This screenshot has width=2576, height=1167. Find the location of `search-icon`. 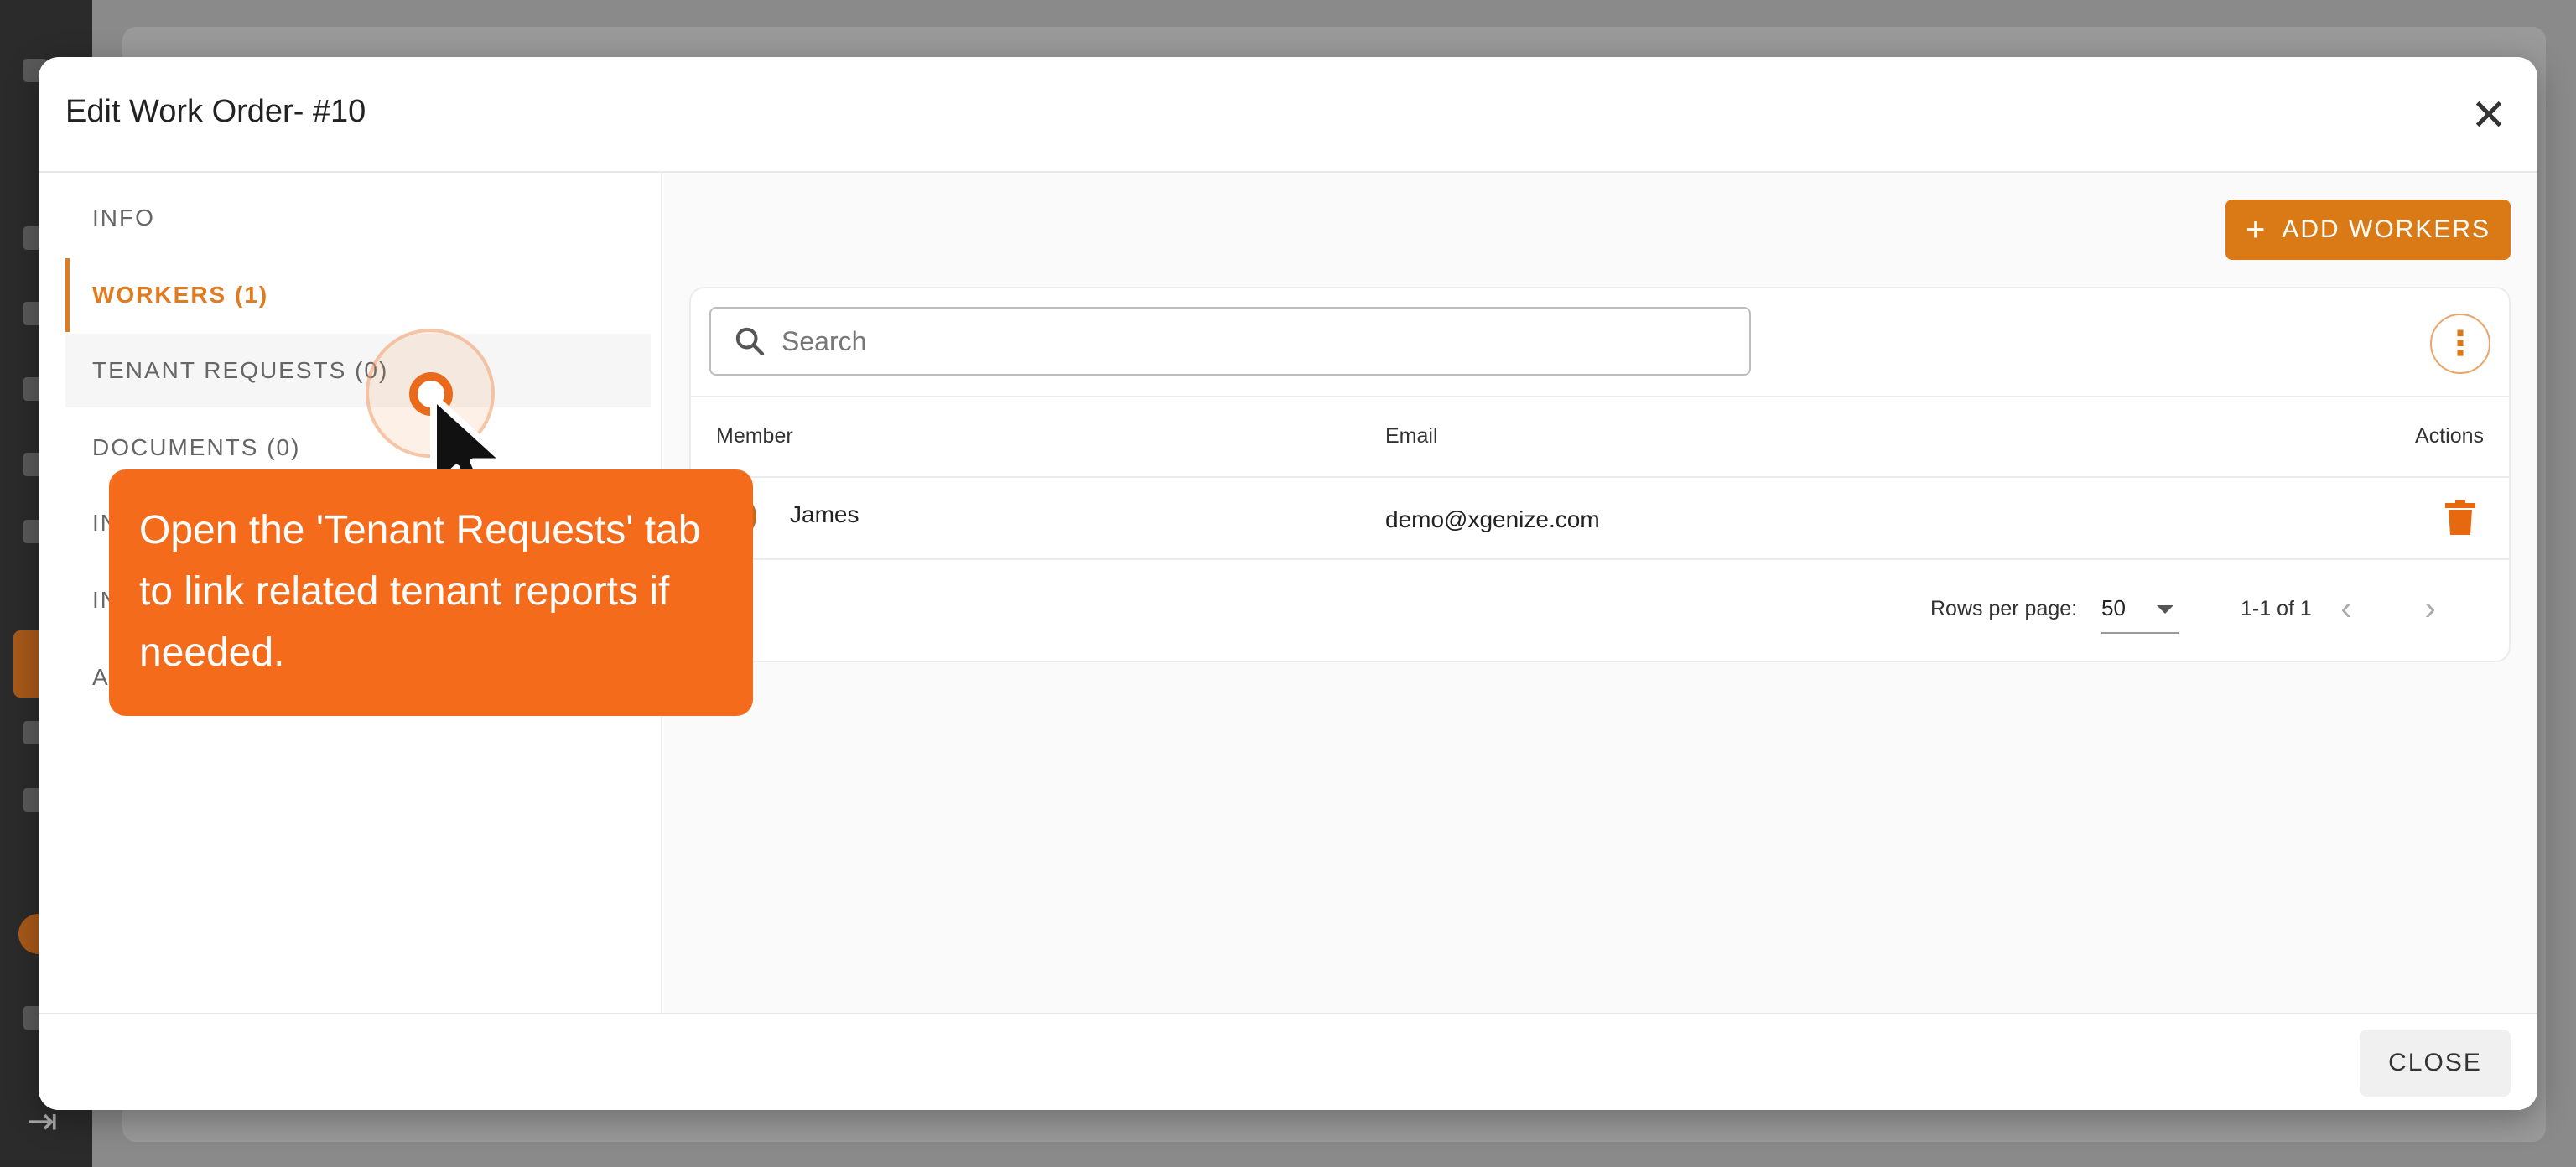

search-icon is located at coordinates (750, 341).